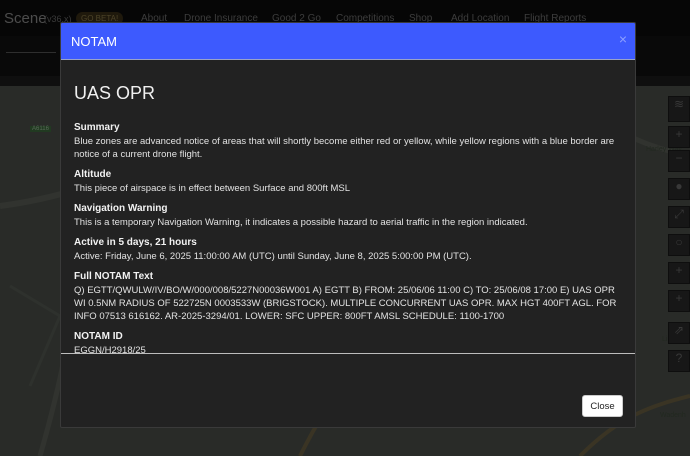  I want to click on footer-divider, so click(348, 353).